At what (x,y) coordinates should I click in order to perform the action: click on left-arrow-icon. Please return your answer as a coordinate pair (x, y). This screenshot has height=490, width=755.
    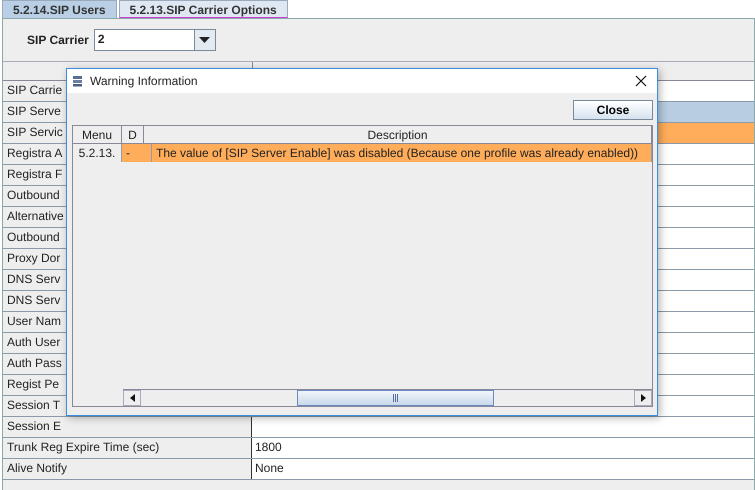
    Looking at the image, I should click on (132, 398).